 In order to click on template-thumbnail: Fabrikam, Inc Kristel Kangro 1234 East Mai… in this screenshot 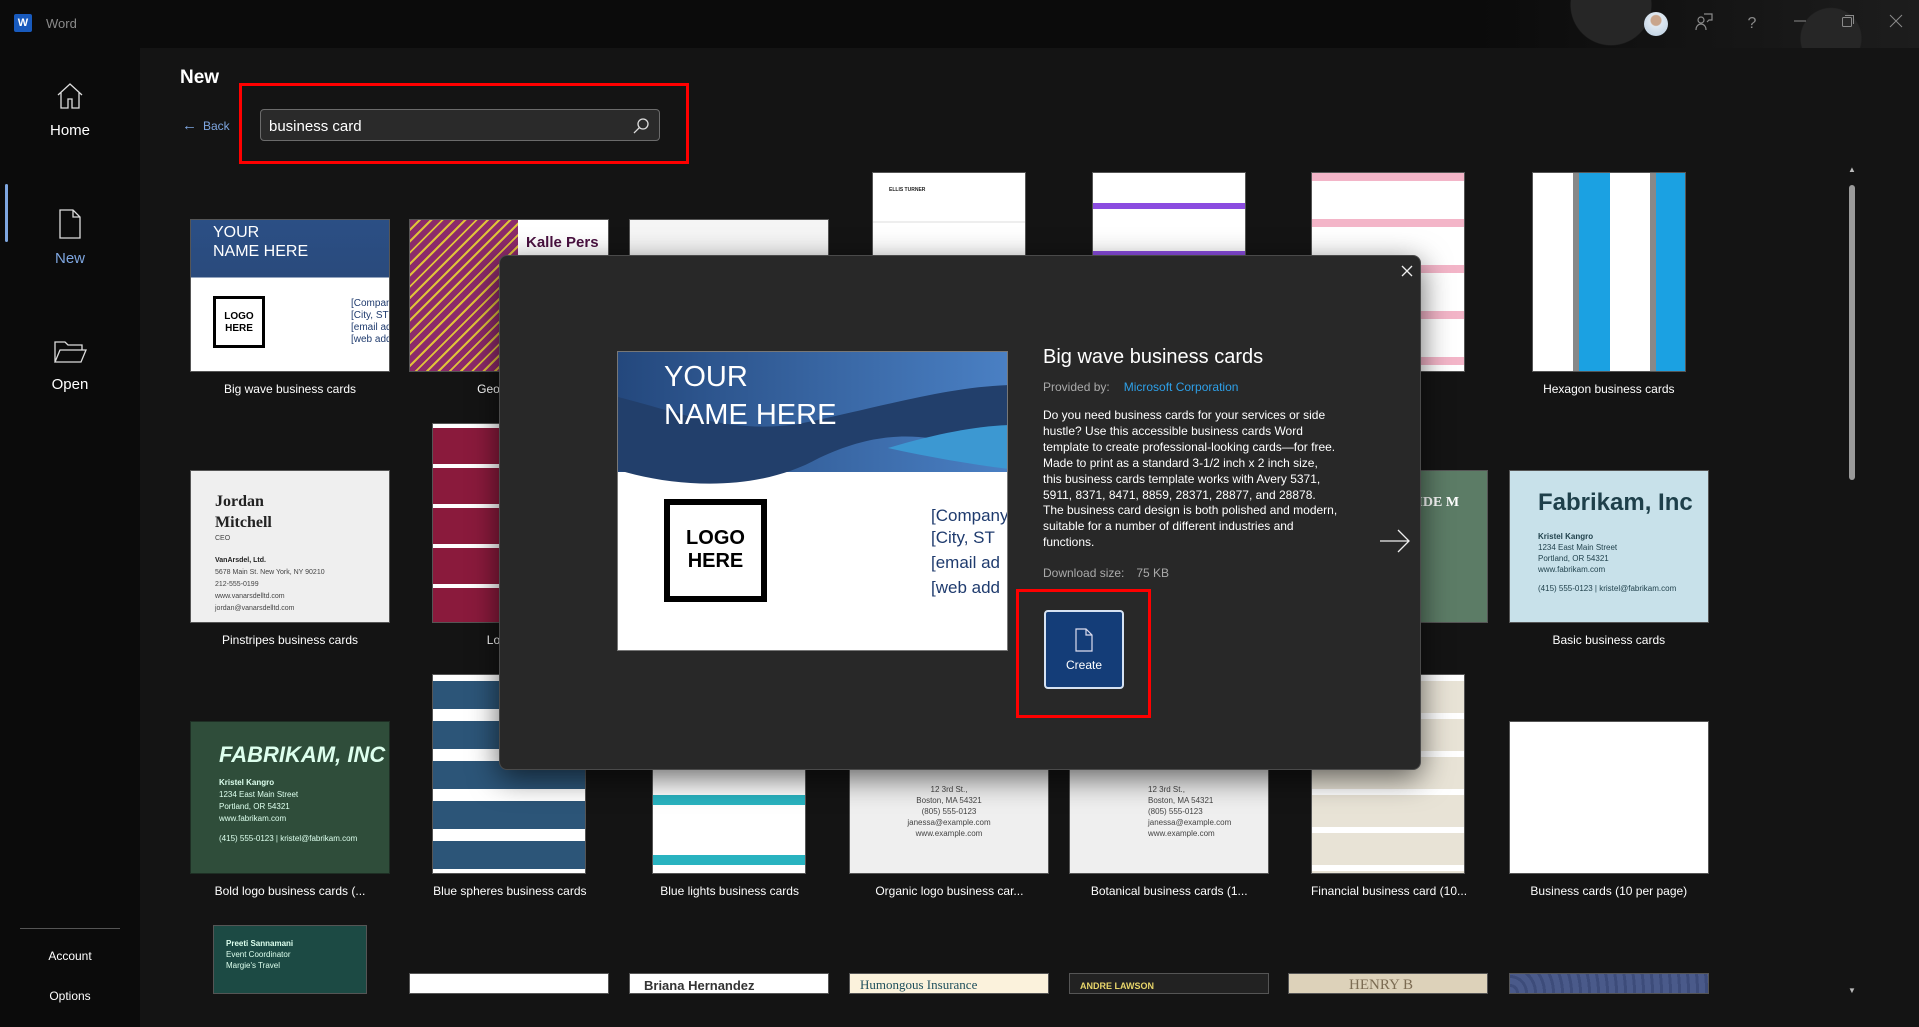, I will do `click(1609, 546)`.